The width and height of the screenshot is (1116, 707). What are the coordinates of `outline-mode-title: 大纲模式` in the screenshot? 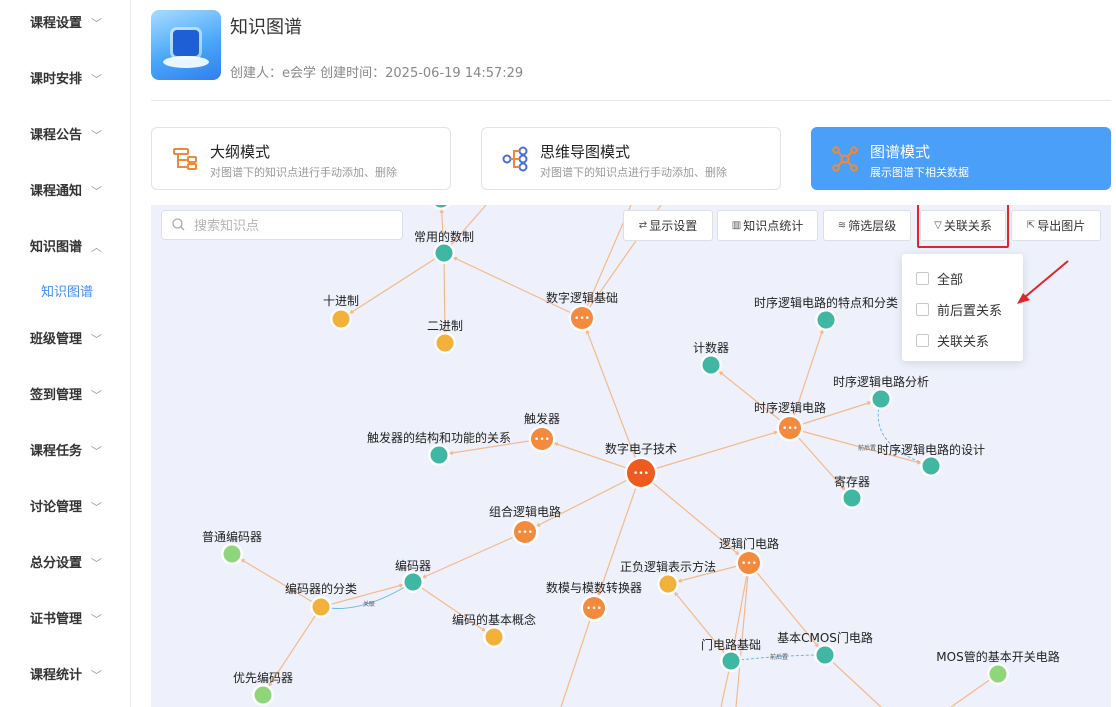 It's located at (240, 152).